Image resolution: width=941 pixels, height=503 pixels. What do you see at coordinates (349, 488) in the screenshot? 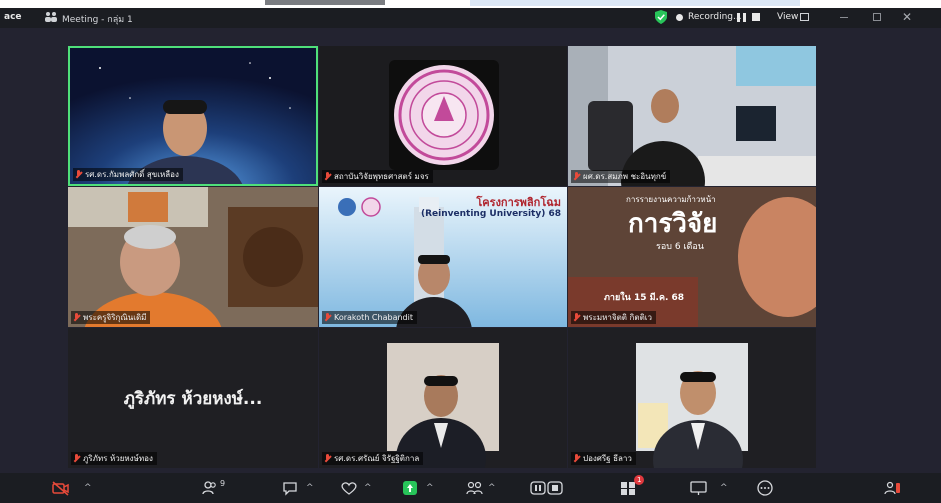
I see `react-icon` at bounding box center [349, 488].